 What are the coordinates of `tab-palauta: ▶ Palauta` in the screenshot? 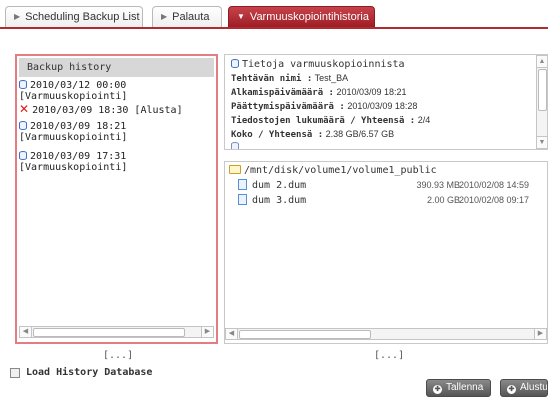 It's located at (187, 17).